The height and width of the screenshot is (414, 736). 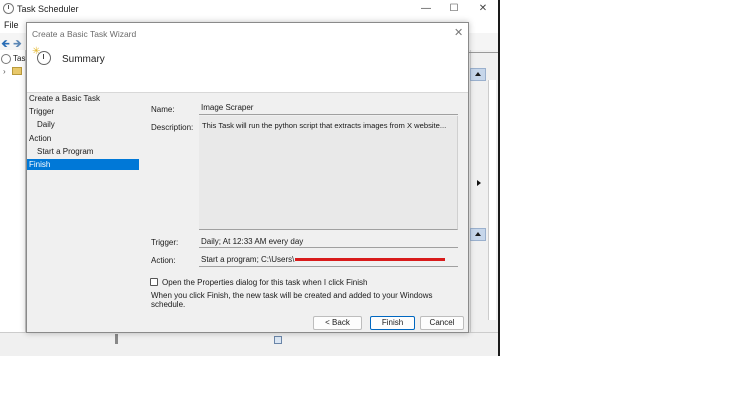 What do you see at coordinates (458, 32) in the screenshot?
I see `dialog-close-icon: ✕` at bounding box center [458, 32].